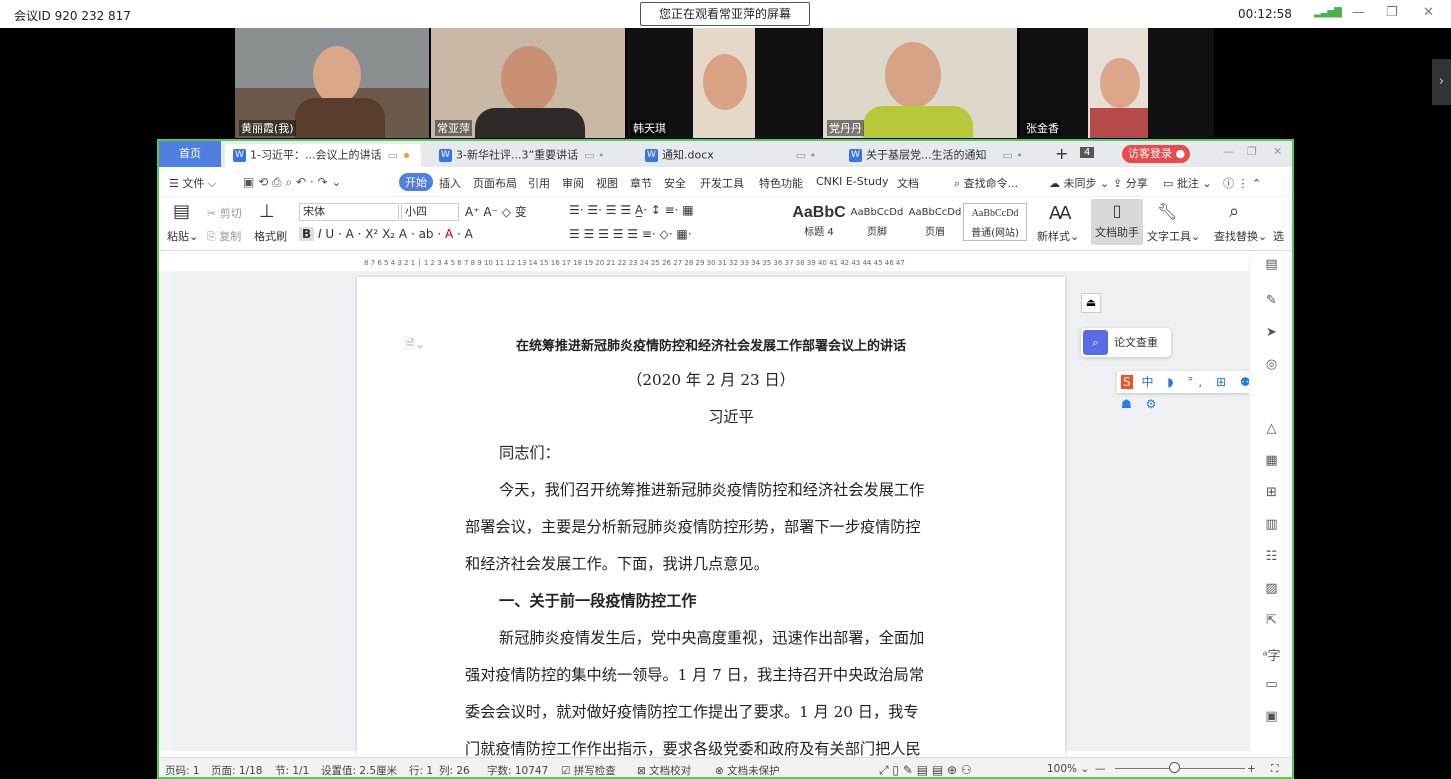  What do you see at coordinates (349, 212) in the screenshot?
I see `font-select: 宋体` at bounding box center [349, 212].